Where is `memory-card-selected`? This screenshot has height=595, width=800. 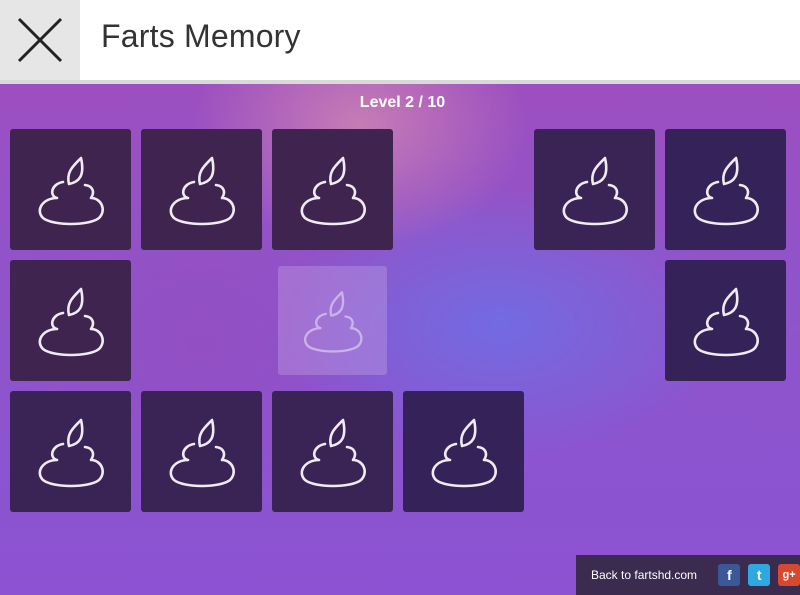
memory-card-selected is located at coordinates (332, 320).